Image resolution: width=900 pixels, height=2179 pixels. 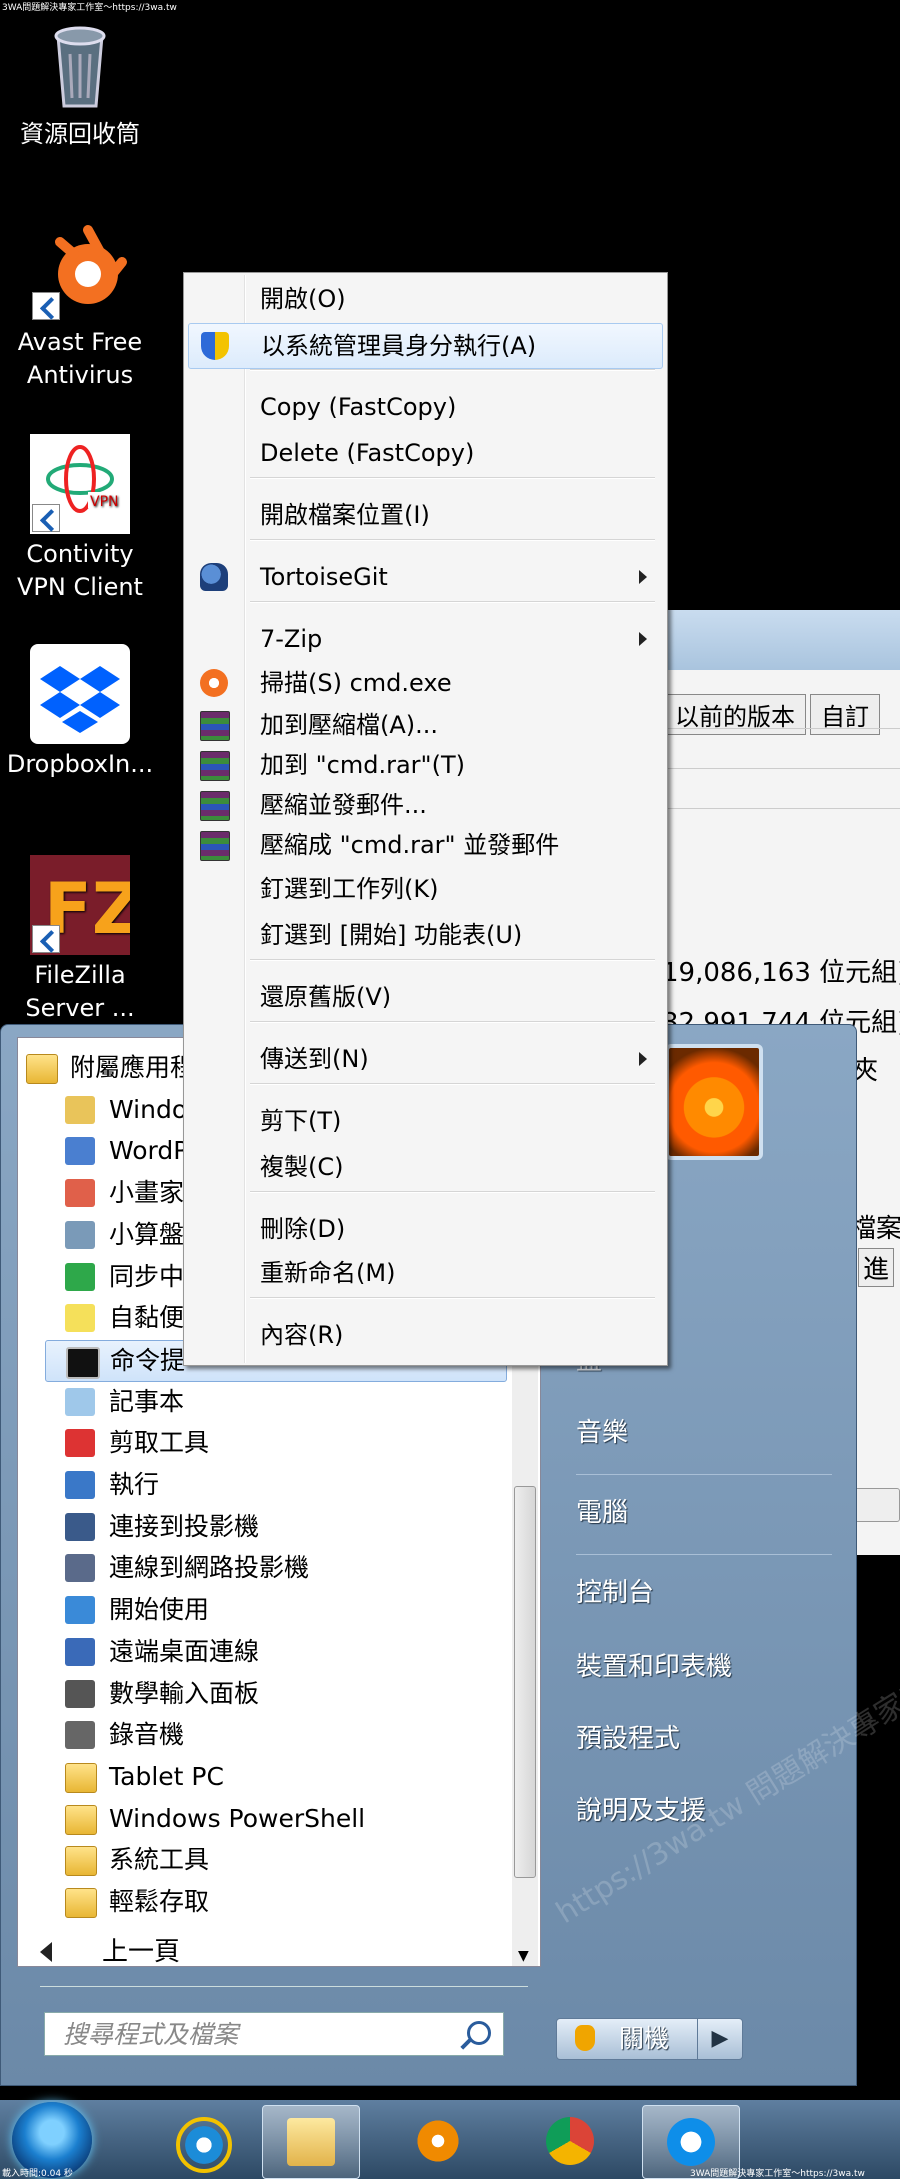 What do you see at coordinates (159, 1443) in the screenshot?
I see `program-label: 剪取工具` at bounding box center [159, 1443].